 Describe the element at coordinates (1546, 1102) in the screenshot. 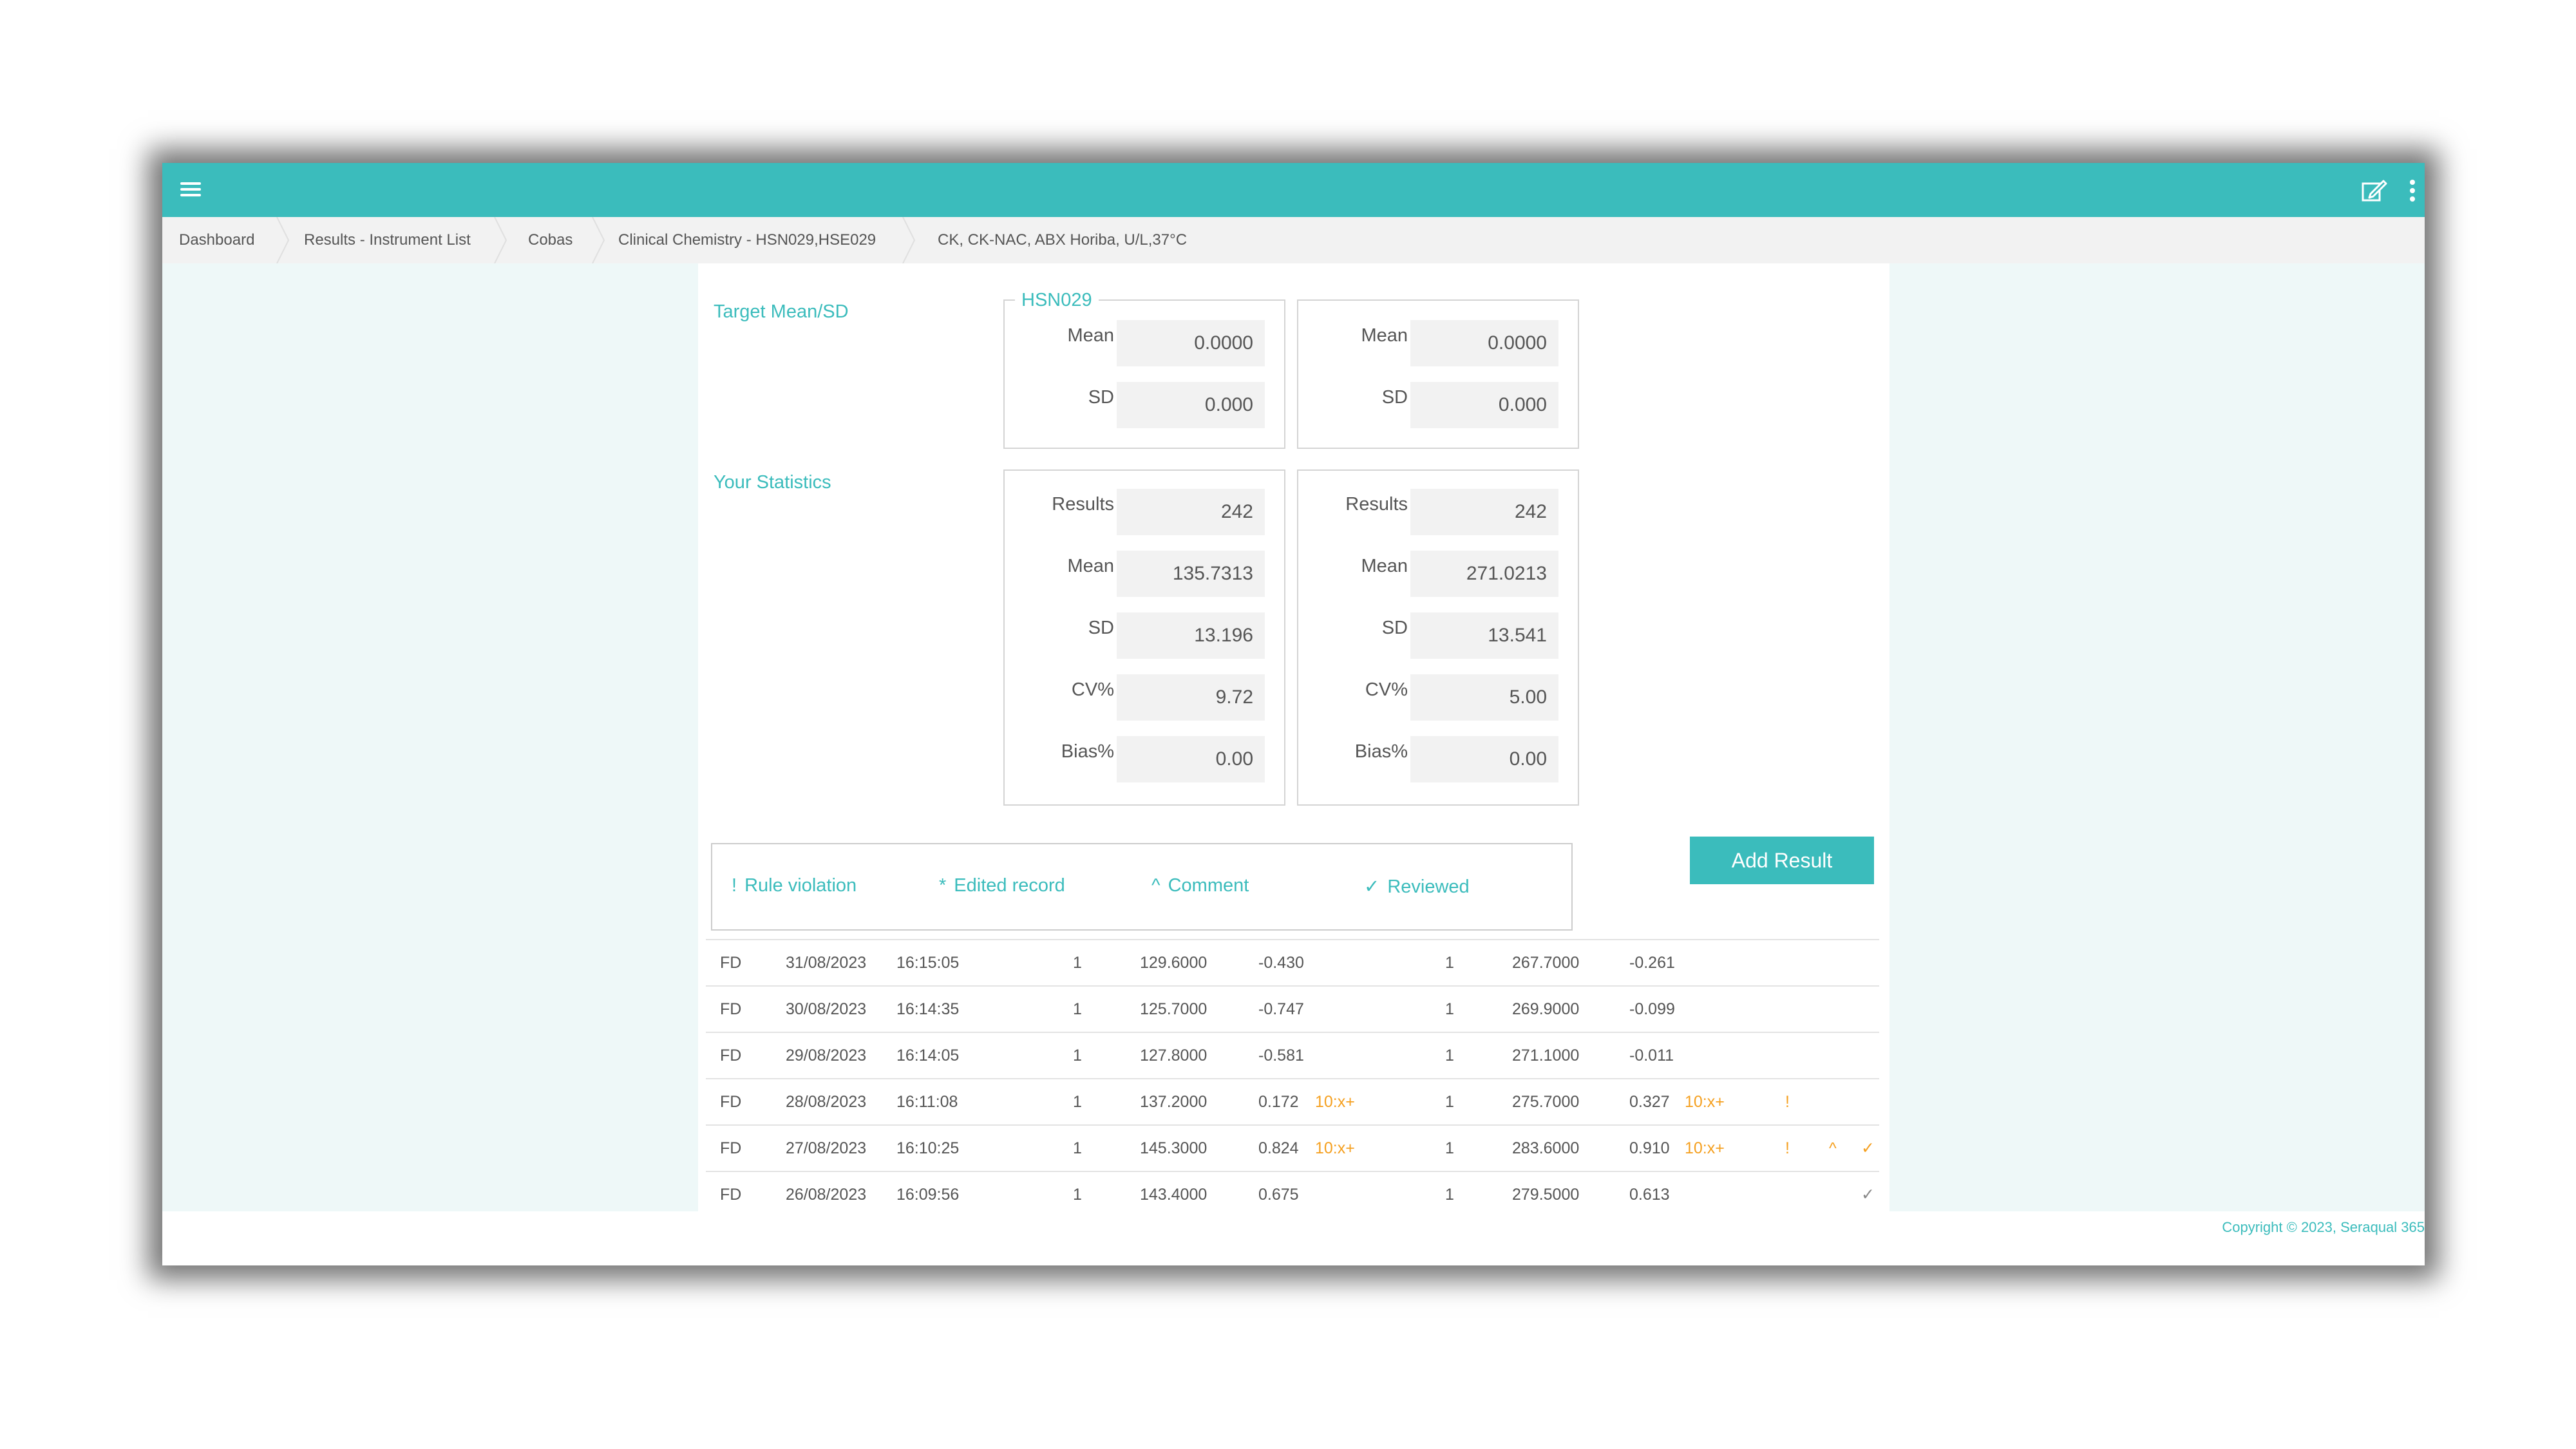

I see `cell-value-2: 275.7000` at that location.